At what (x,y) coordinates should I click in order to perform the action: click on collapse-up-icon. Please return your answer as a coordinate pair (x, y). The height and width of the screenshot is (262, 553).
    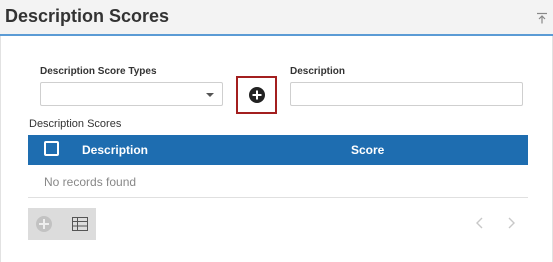
    Looking at the image, I should click on (542, 18).